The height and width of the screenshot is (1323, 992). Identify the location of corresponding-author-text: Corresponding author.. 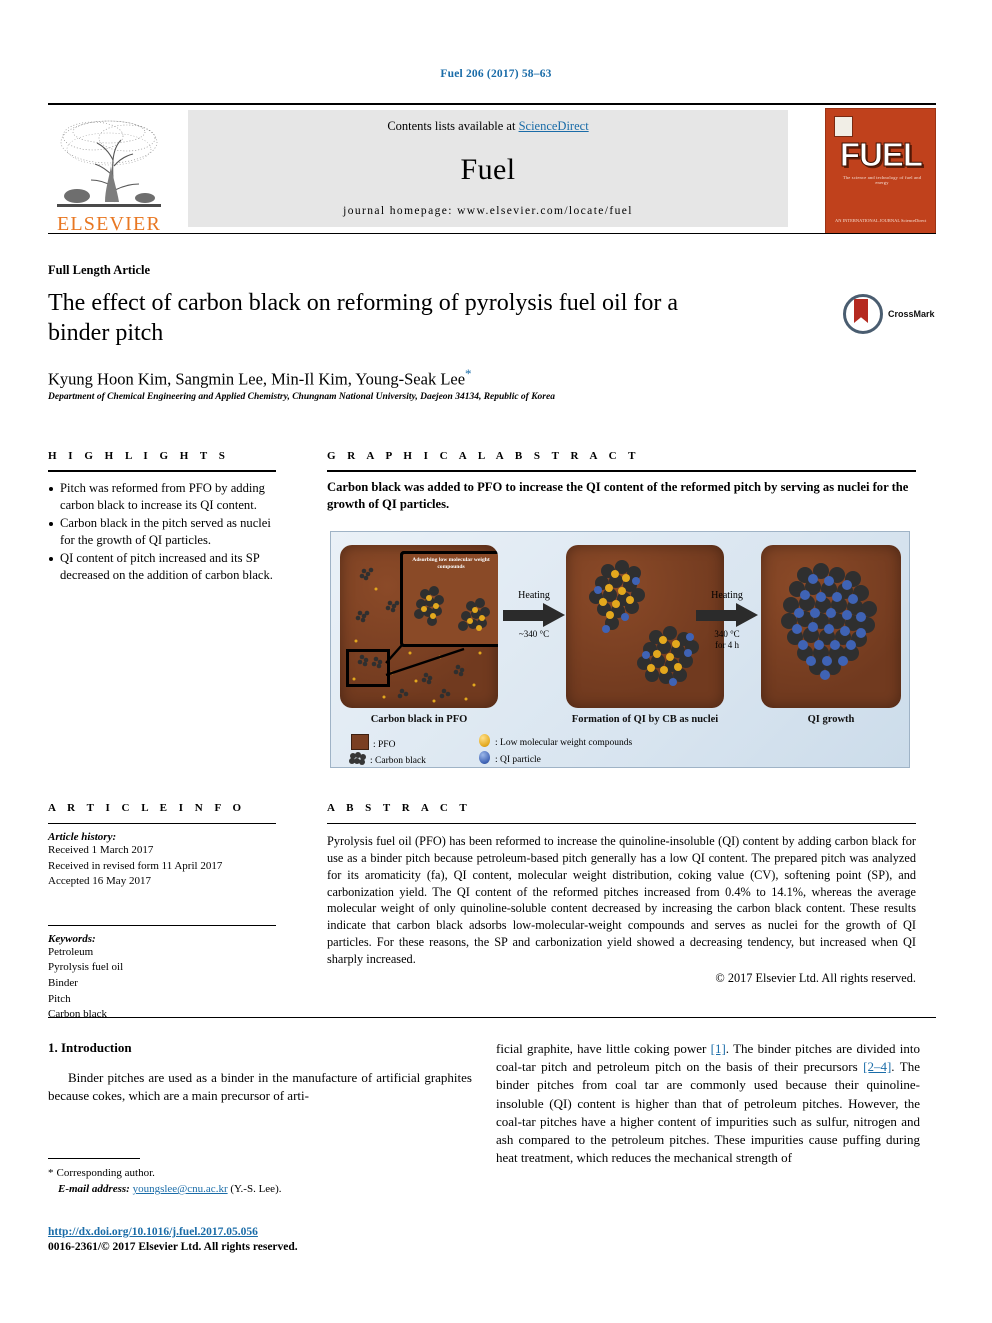
(105, 1173).